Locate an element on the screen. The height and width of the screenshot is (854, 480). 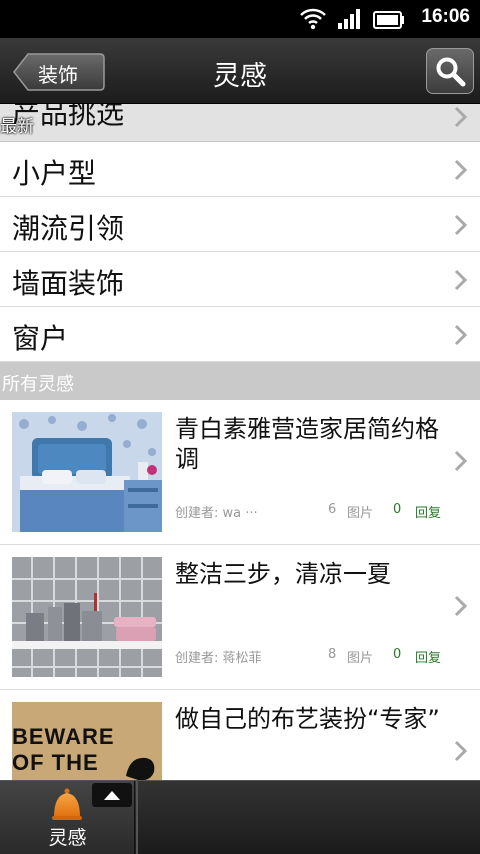
chevron-up-icon is located at coordinates (112, 795).